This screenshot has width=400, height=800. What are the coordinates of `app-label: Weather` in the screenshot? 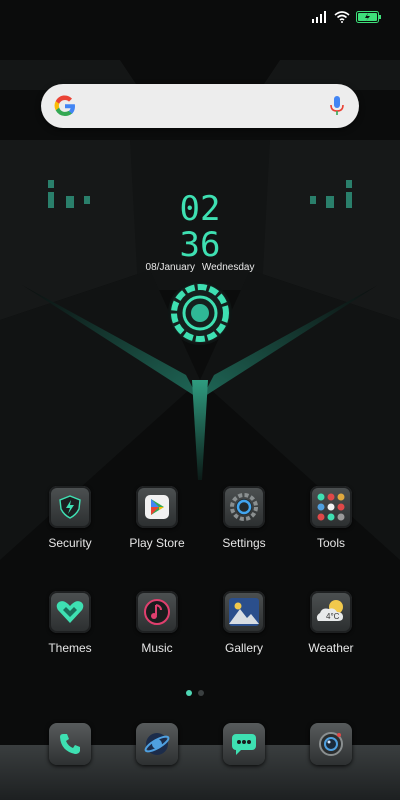 It's located at (331, 648).